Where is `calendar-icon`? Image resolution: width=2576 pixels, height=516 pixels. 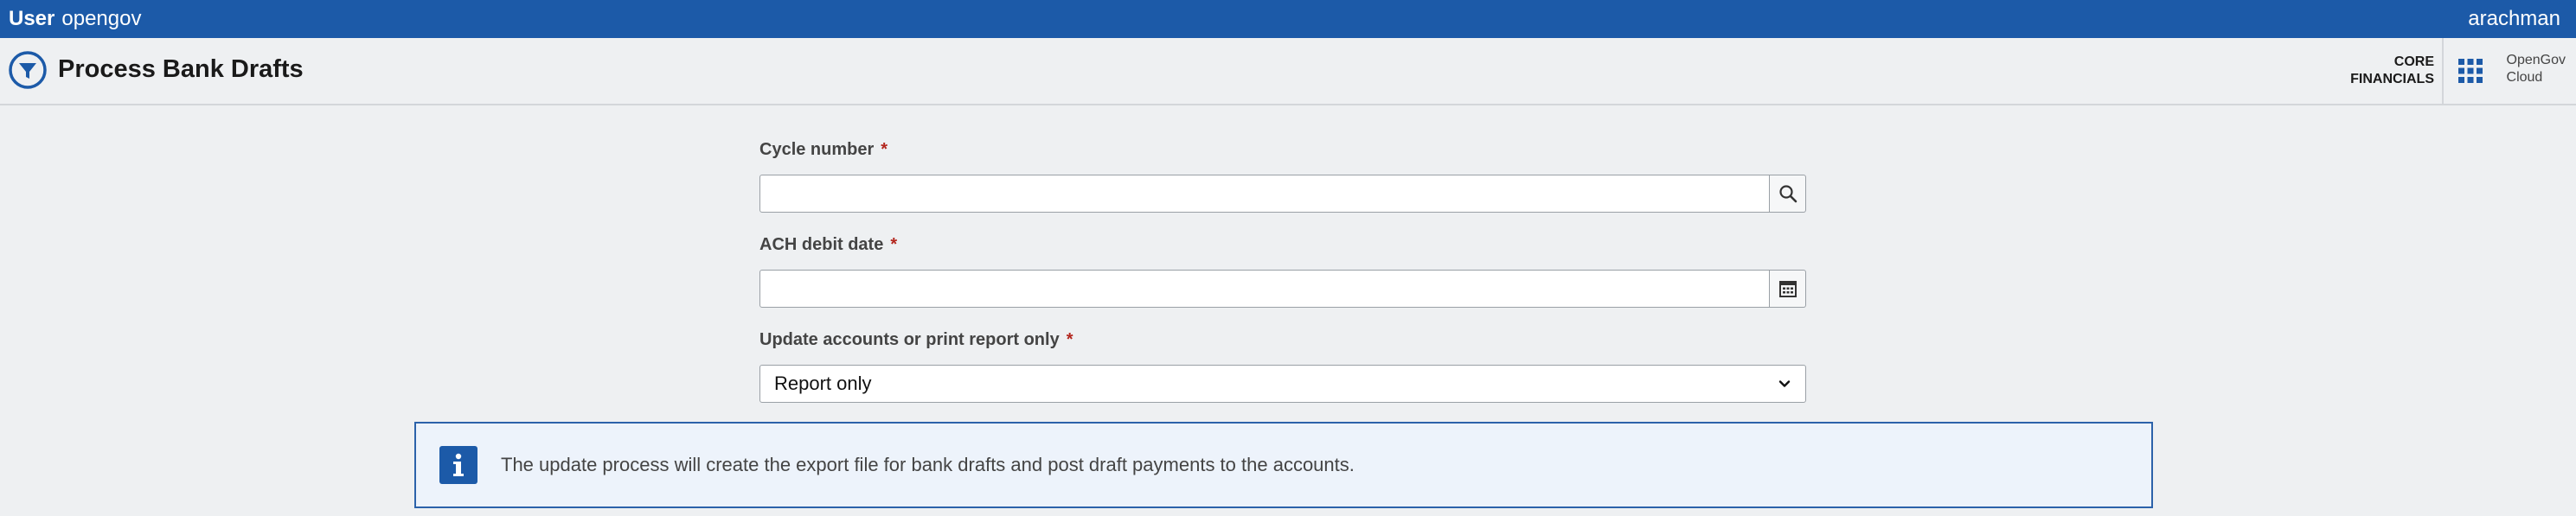
calendar-icon is located at coordinates (1787, 289).